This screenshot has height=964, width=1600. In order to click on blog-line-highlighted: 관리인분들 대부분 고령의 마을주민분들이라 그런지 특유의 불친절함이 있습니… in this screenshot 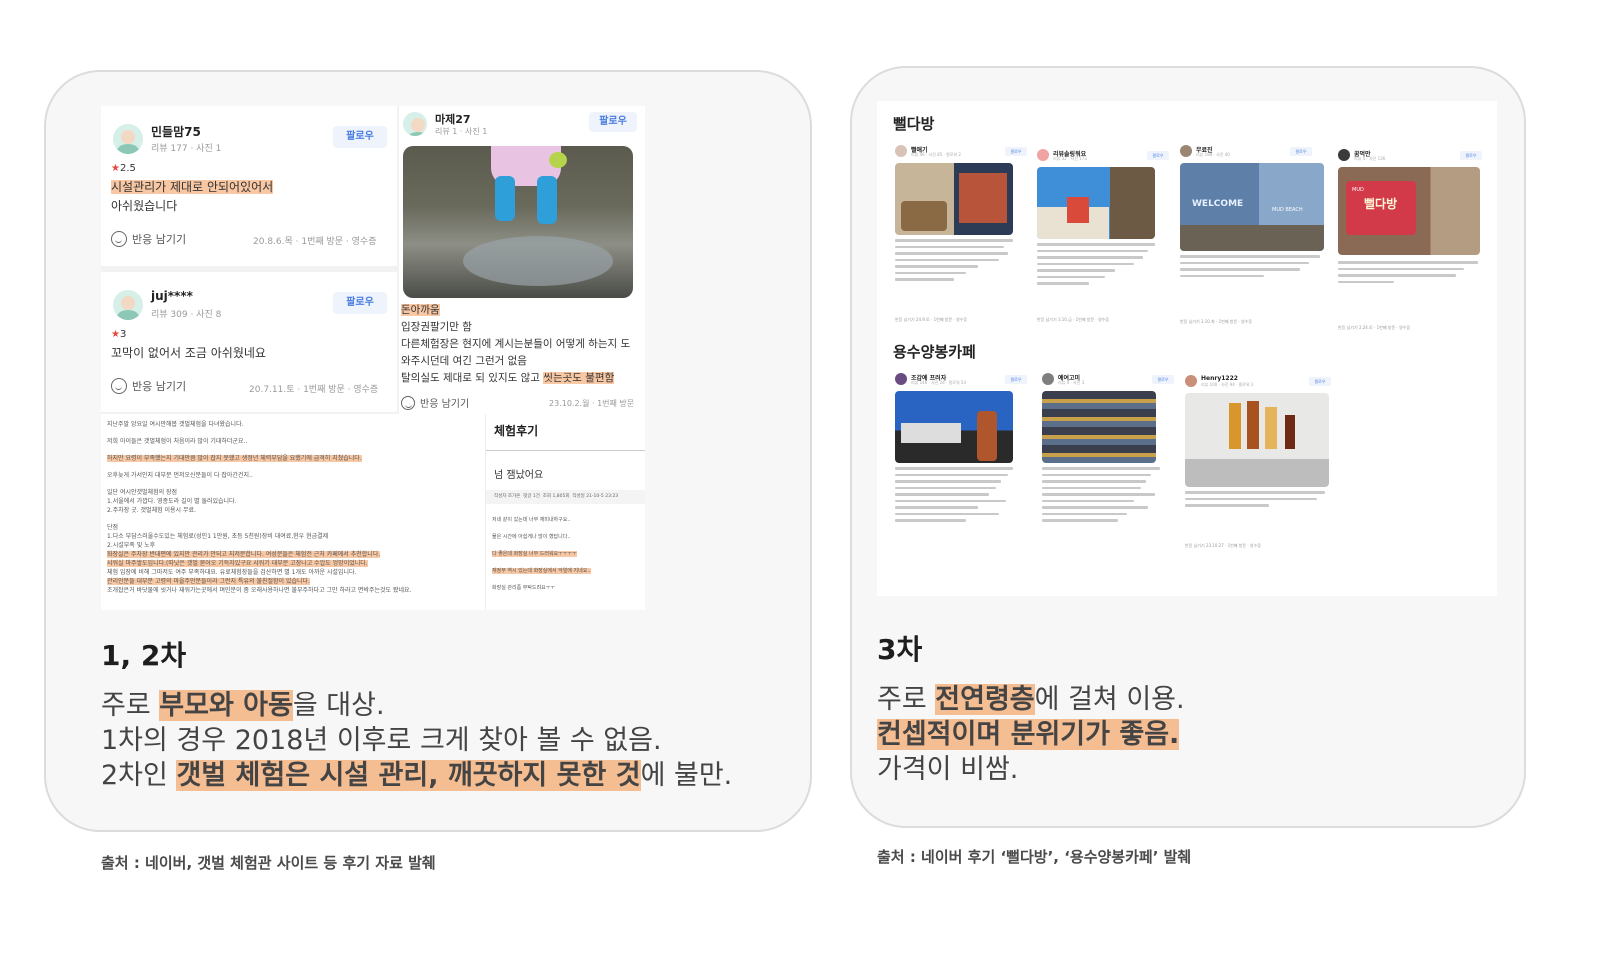, I will do `click(208, 581)`.